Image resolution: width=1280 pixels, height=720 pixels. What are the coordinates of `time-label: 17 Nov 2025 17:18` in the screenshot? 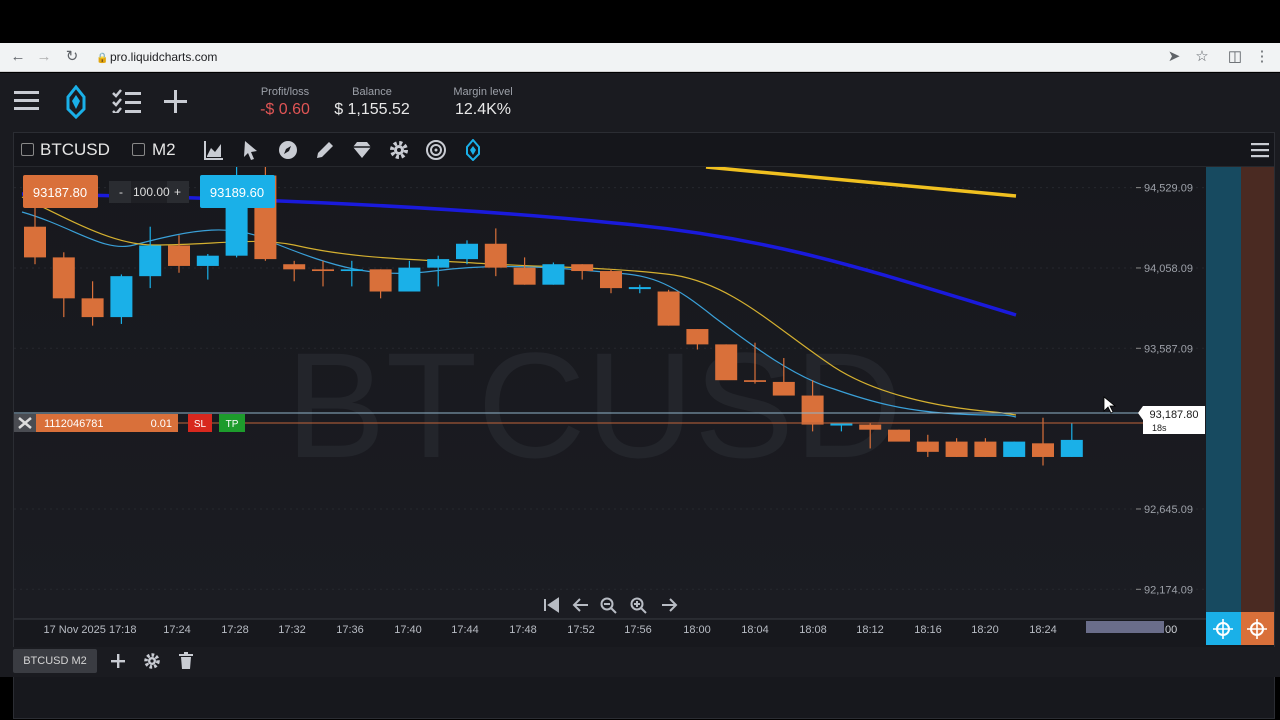 It's located at (90, 630).